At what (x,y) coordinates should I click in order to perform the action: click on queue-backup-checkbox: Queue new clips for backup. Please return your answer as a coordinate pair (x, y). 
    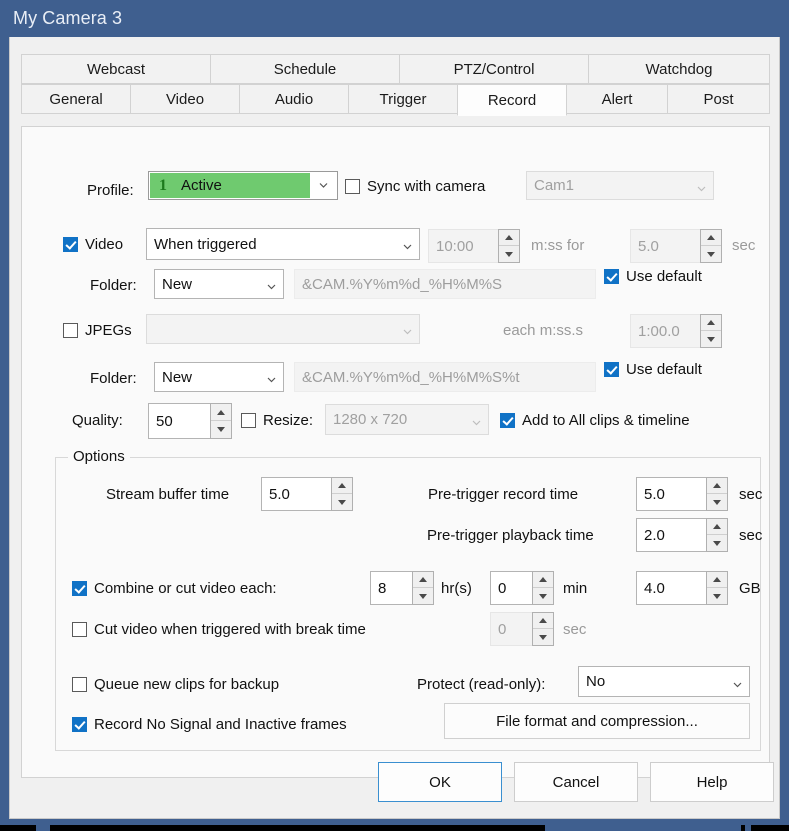
    Looking at the image, I should click on (175, 684).